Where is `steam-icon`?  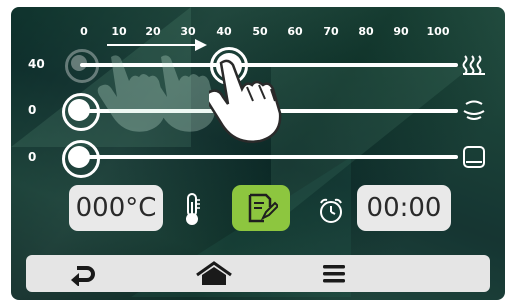
steam-icon is located at coordinates (474, 110).